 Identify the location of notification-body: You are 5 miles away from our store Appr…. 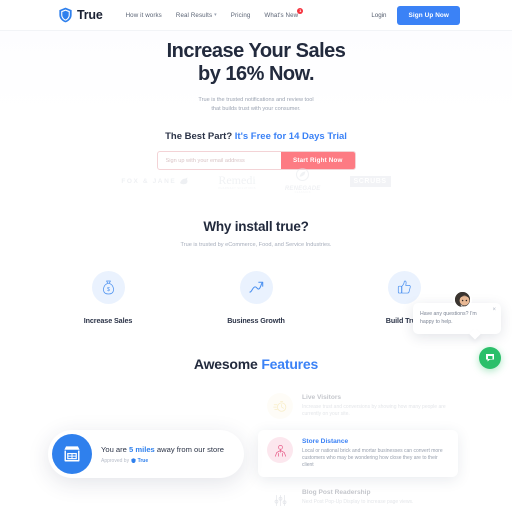
(162, 454).